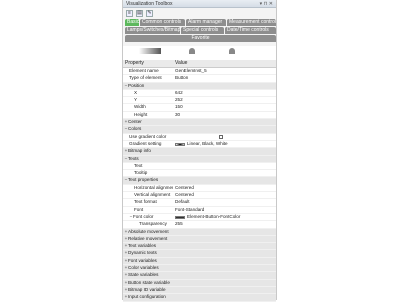  What do you see at coordinates (129, 13) in the screenshot?
I see `categorized-icon: ≡` at bounding box center [129, 13].